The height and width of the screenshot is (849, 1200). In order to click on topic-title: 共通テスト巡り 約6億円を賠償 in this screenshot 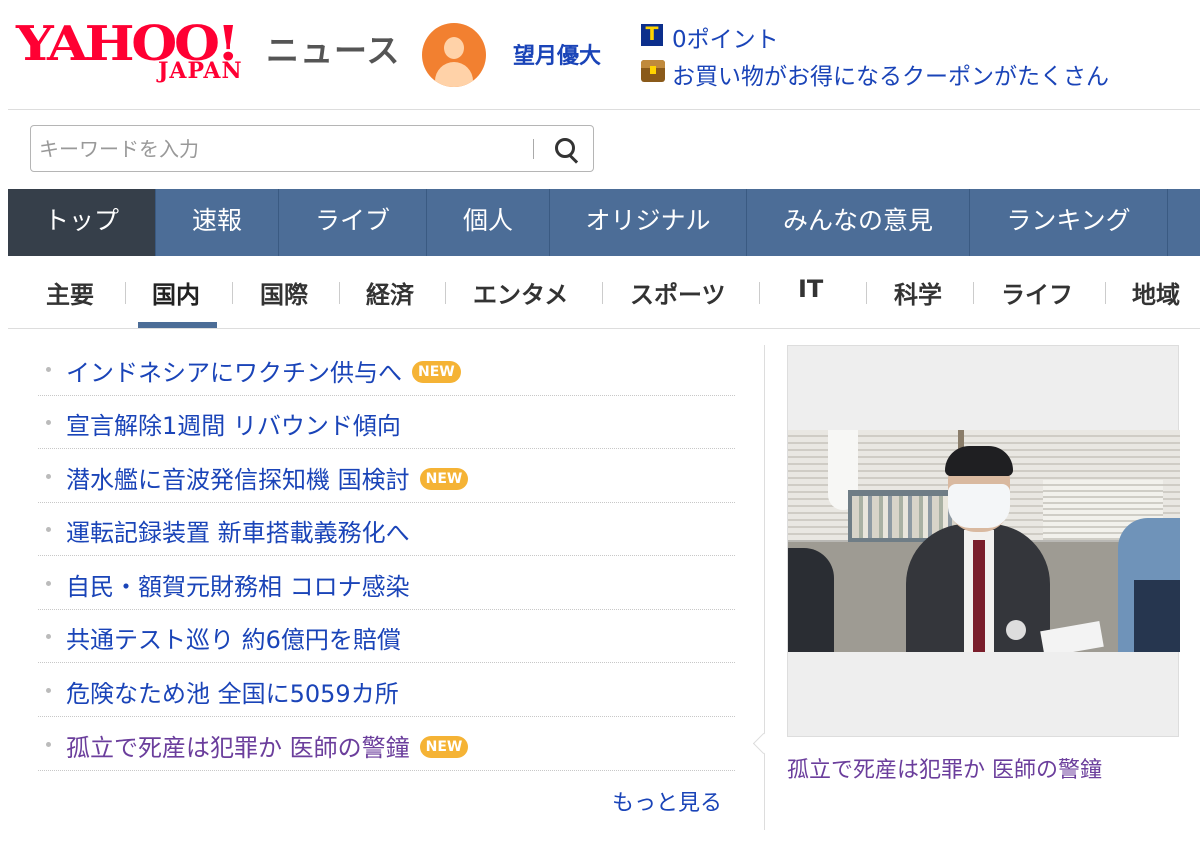, I will do `click(233, 640)`.